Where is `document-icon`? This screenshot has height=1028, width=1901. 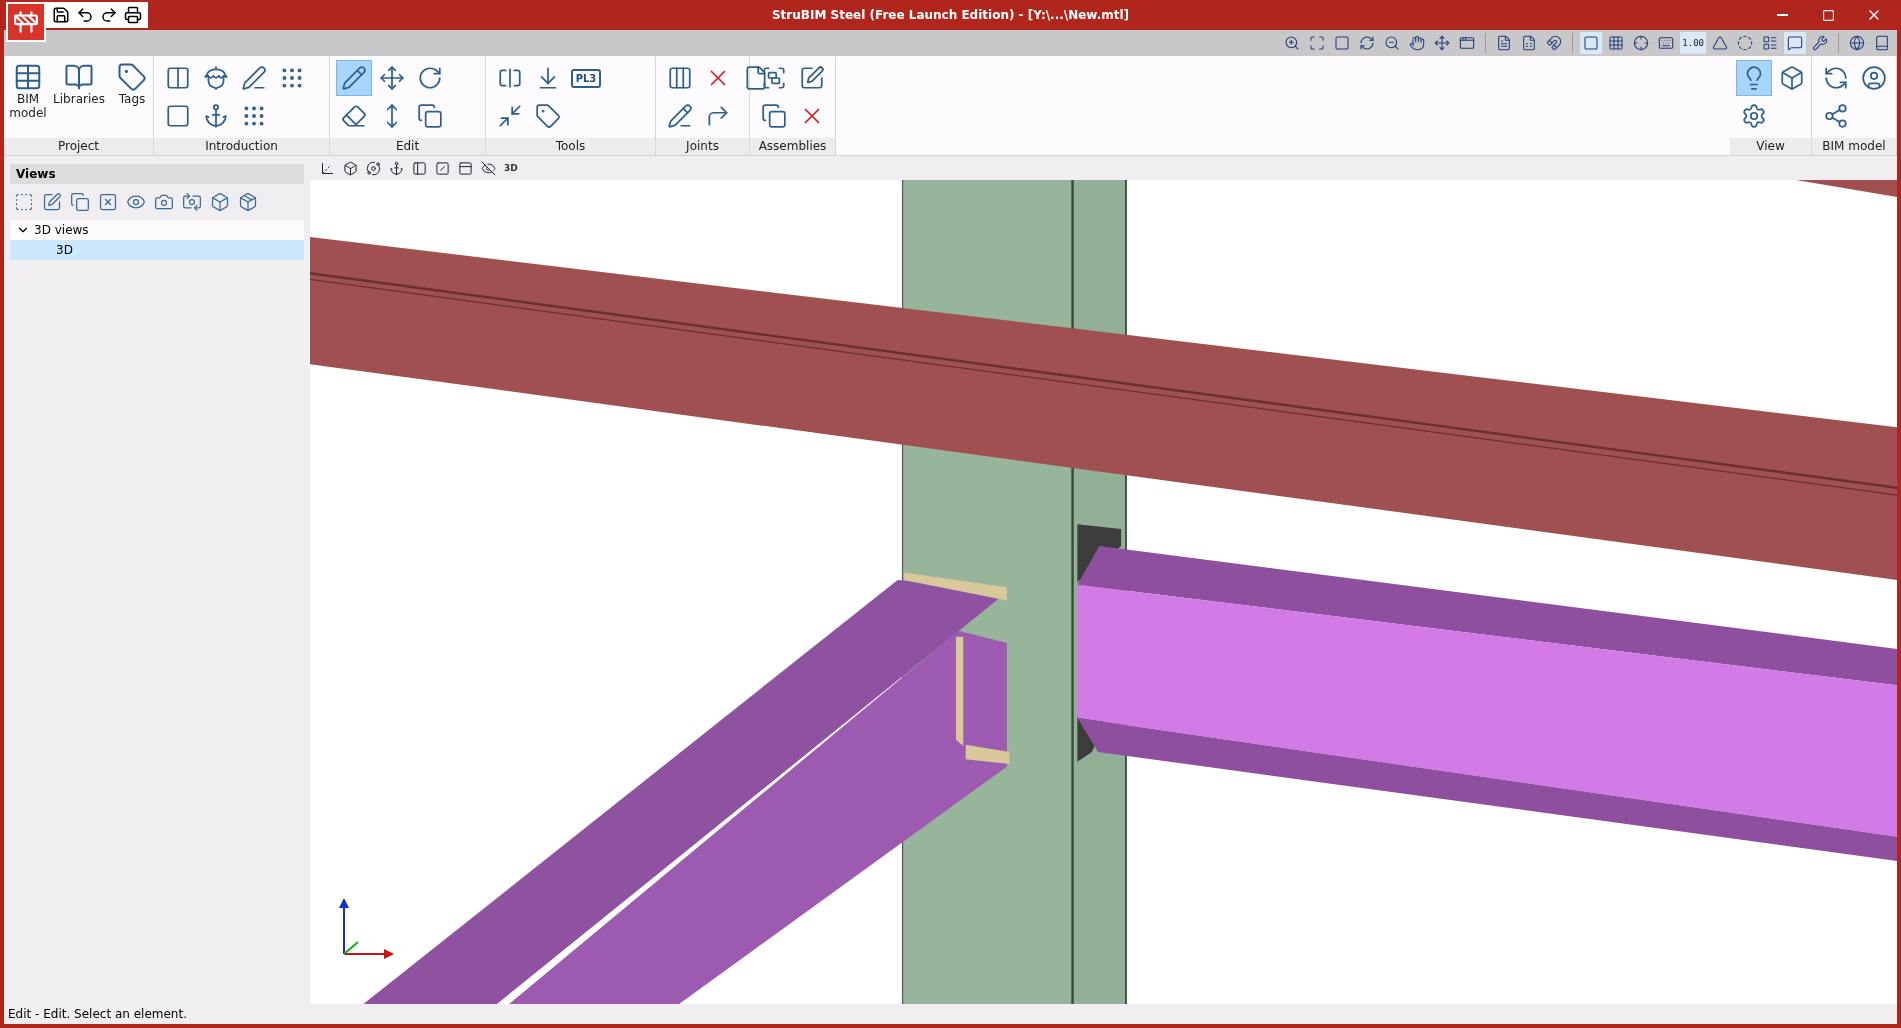
document-icon is located at coordinates (1504, 43).